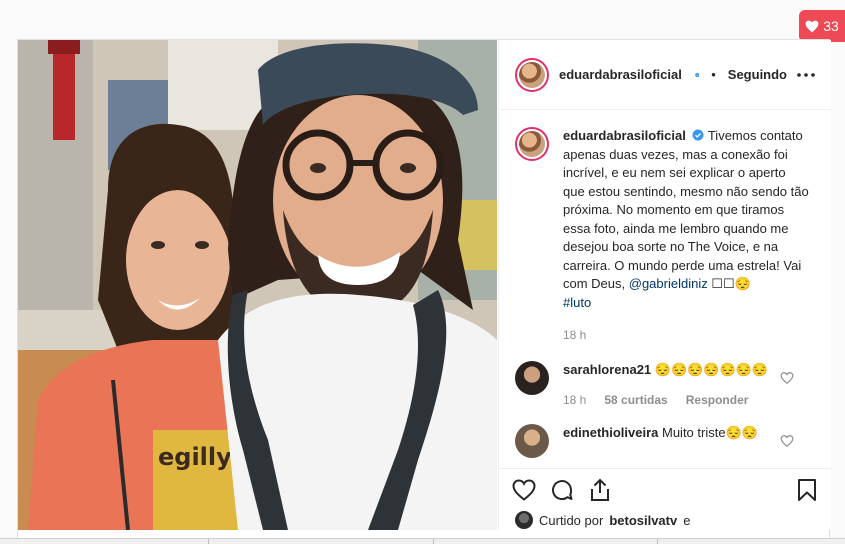  I want to click on comment-item: edinethioliveira Muito triste😔😔, so click(665, 440).